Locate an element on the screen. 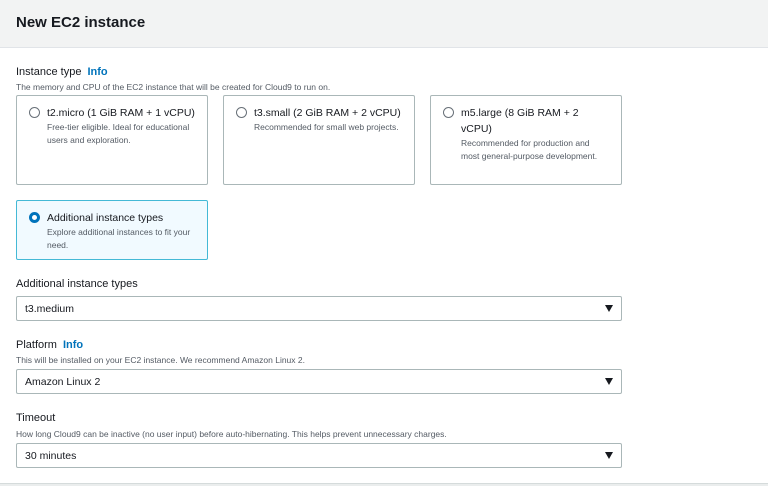 This screenshot has height=486, width=768. option-title: t2.micro (1 GiB RAM + 1 vCPU) is located at coordinates (121, 113).